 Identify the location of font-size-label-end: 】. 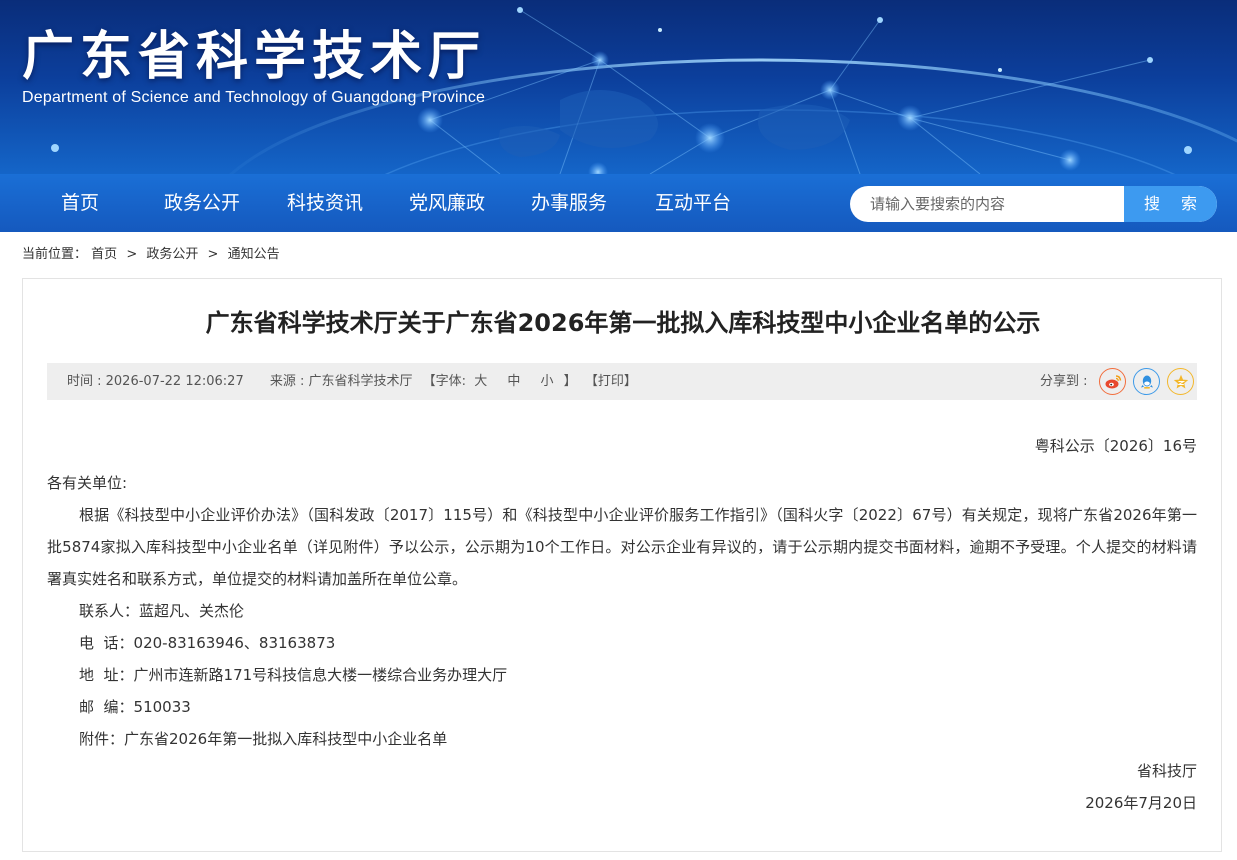
(570, 381).